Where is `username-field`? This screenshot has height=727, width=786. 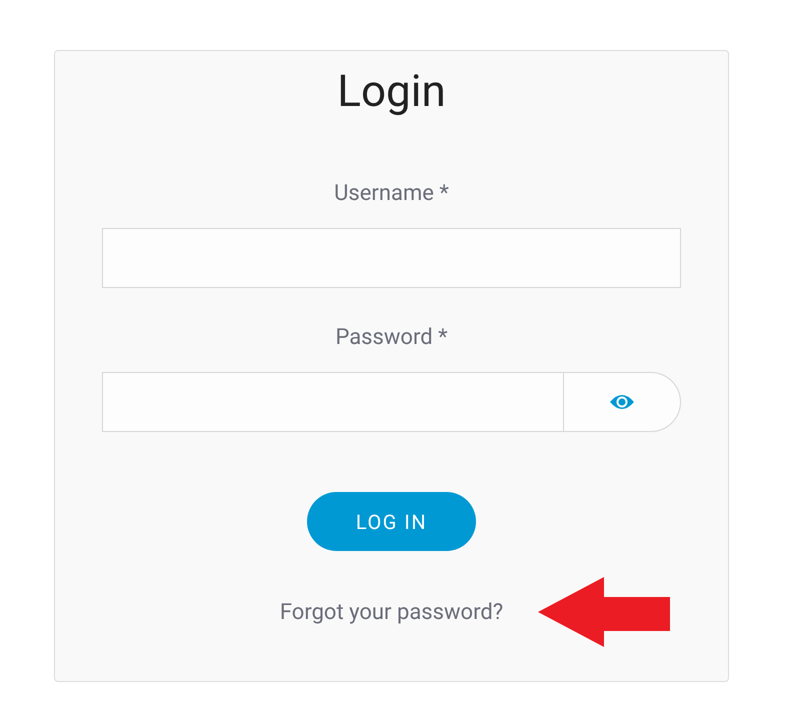
username-field is located at coordinates (391, 258).